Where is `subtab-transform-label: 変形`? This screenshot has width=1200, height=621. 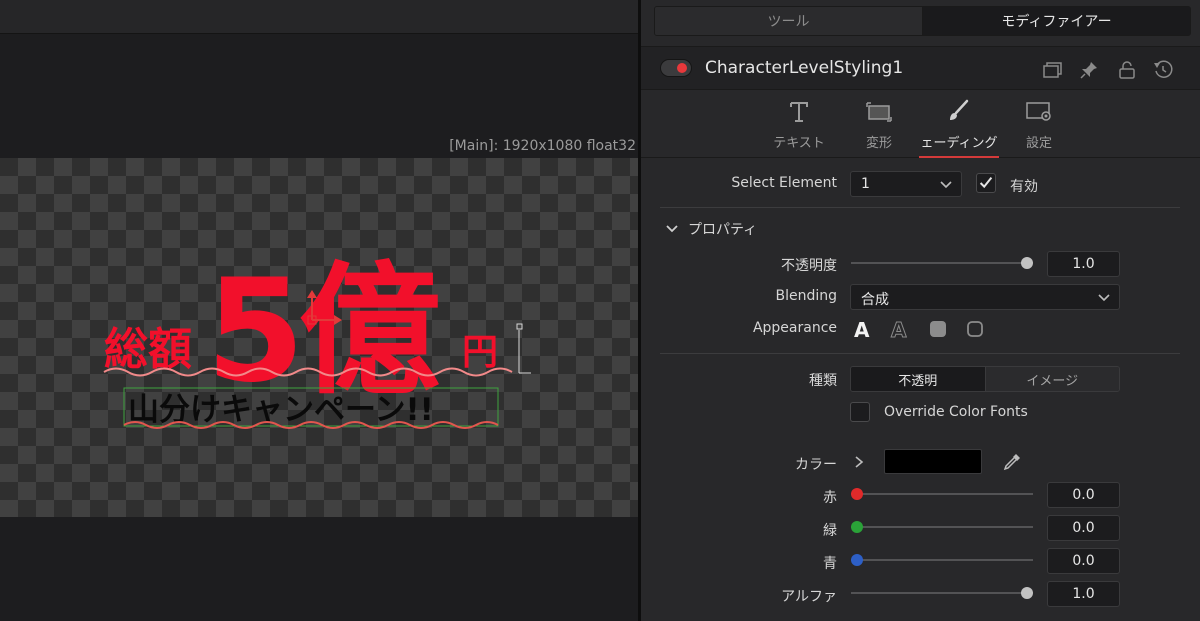
subtab-transform-label: 変形 is located at coordinates (878, 143).